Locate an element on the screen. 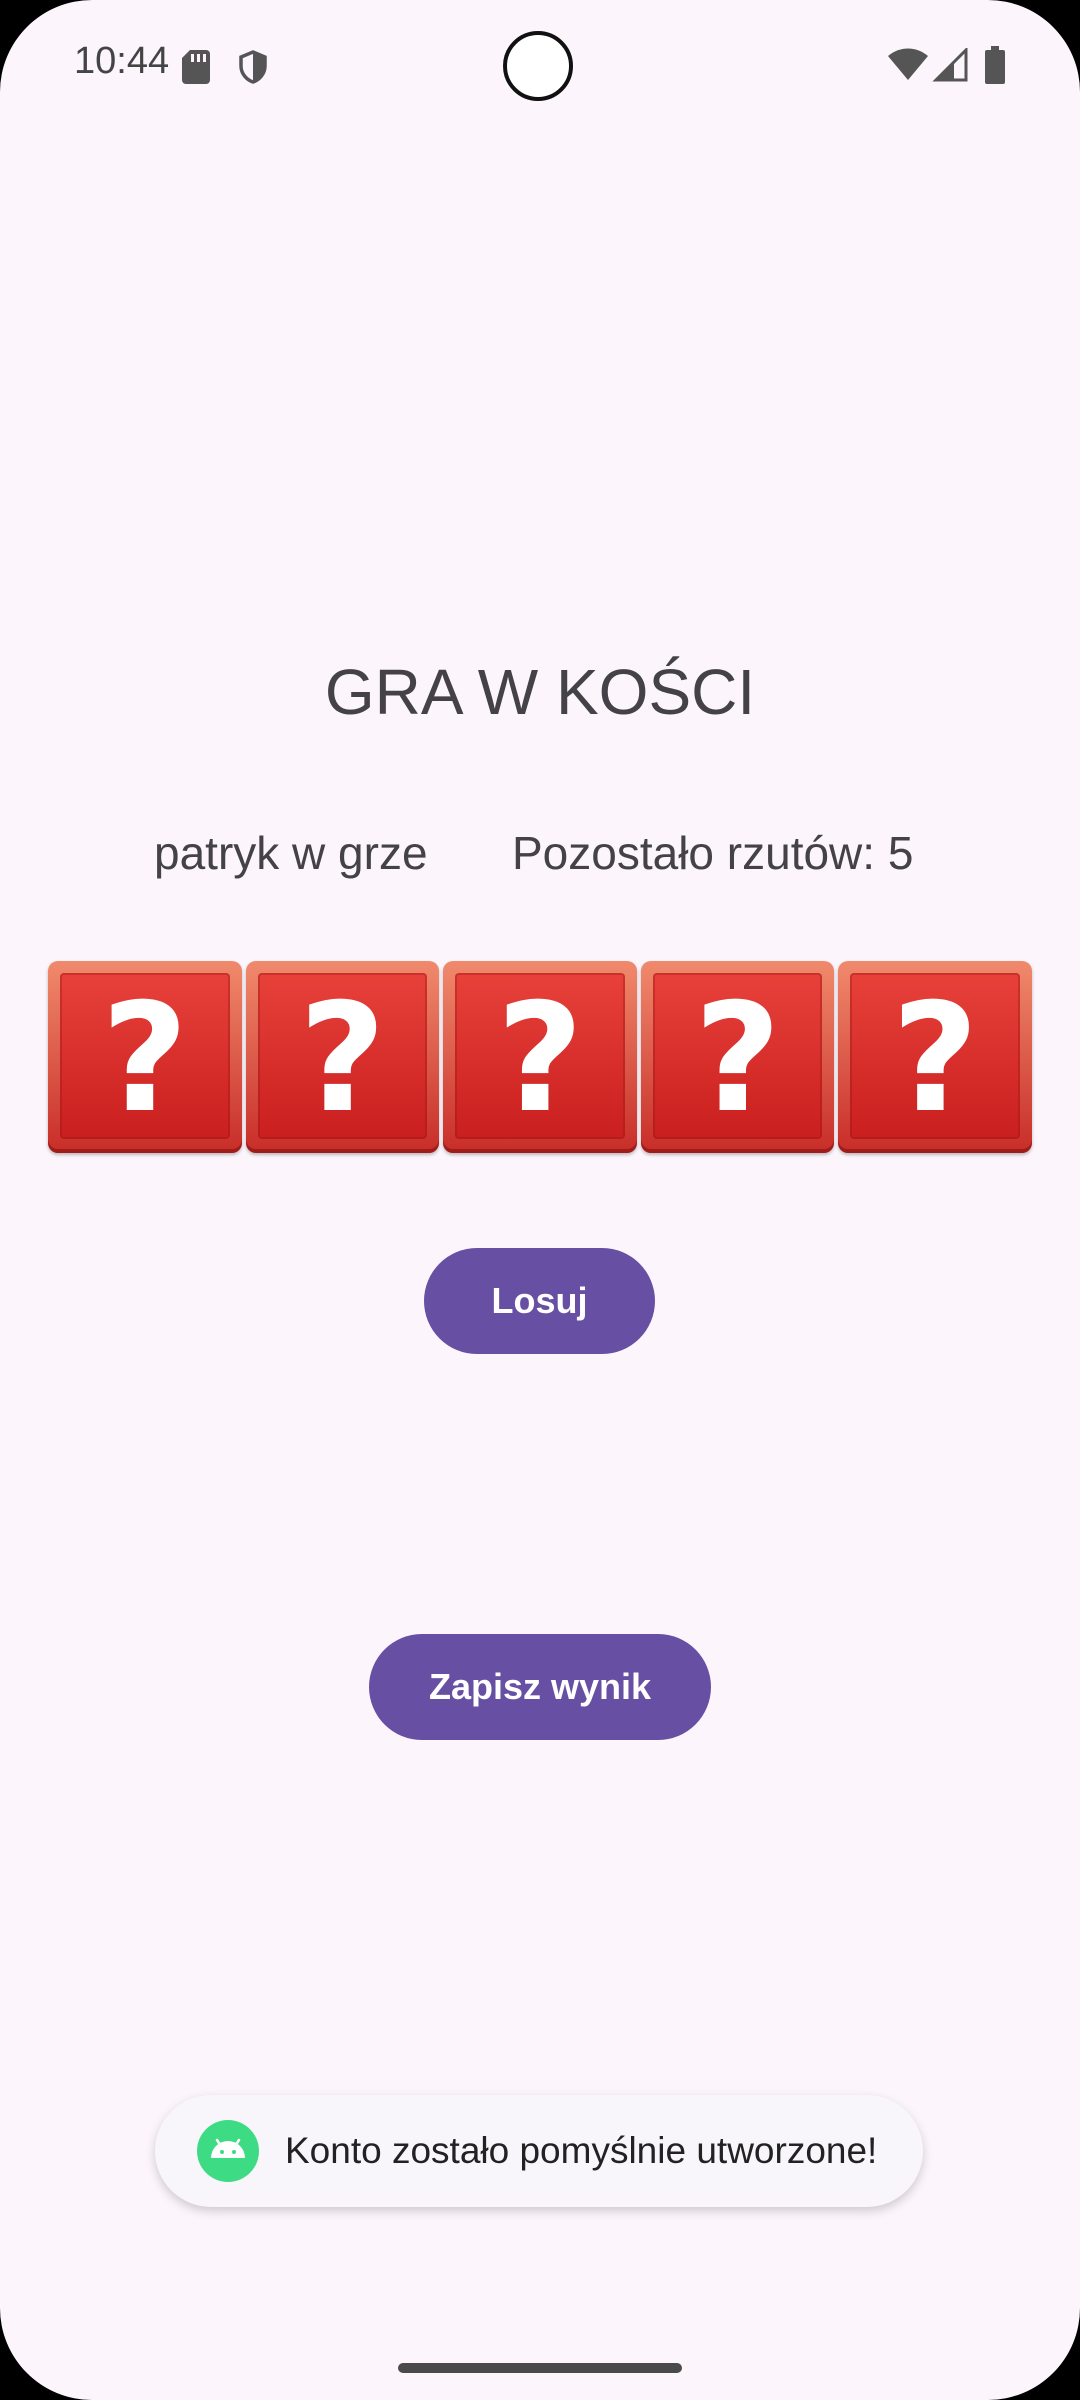 This screenshot has height=2400, width=1080. status-bar: 10:44 is located at coordinates (540, 65).